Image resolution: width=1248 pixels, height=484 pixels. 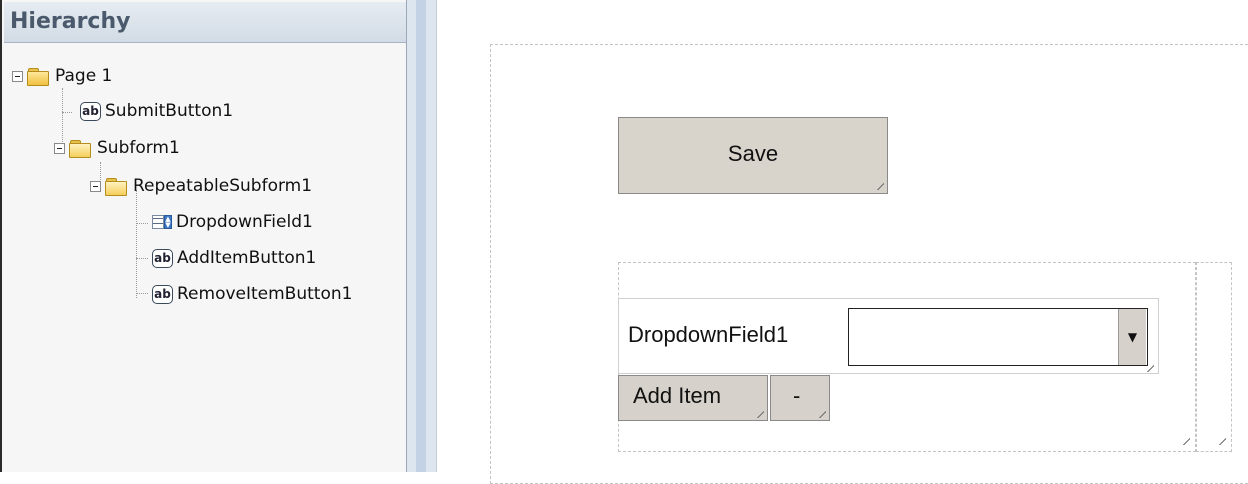 What do you see at coordinates (753, 153) in the screenshot?
I see `save-button-label: Save` at bounding box center [753, 153].